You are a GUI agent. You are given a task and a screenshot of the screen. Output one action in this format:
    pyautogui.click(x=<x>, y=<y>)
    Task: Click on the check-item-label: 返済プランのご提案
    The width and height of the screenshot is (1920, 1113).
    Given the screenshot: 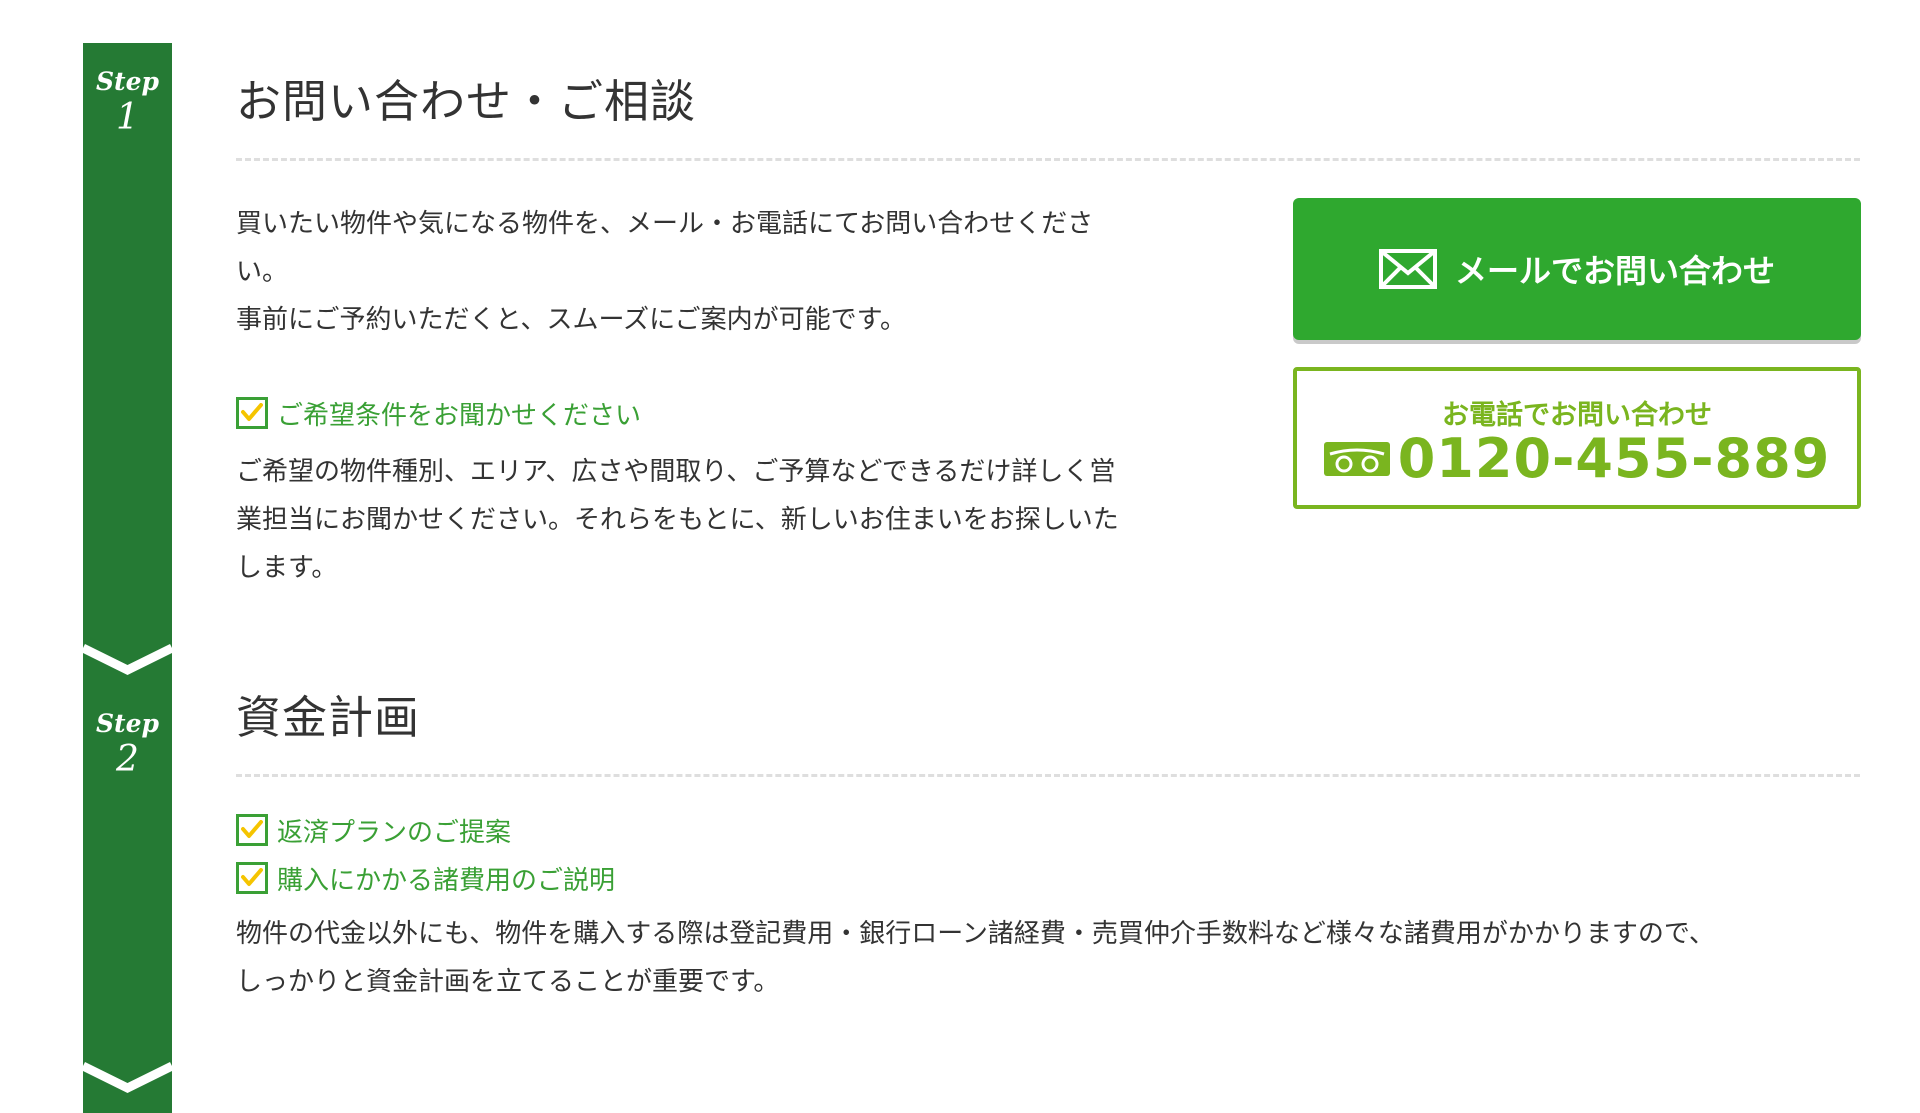 What is the action you would take?
    pyautogui.click(x=394, y=832)
    